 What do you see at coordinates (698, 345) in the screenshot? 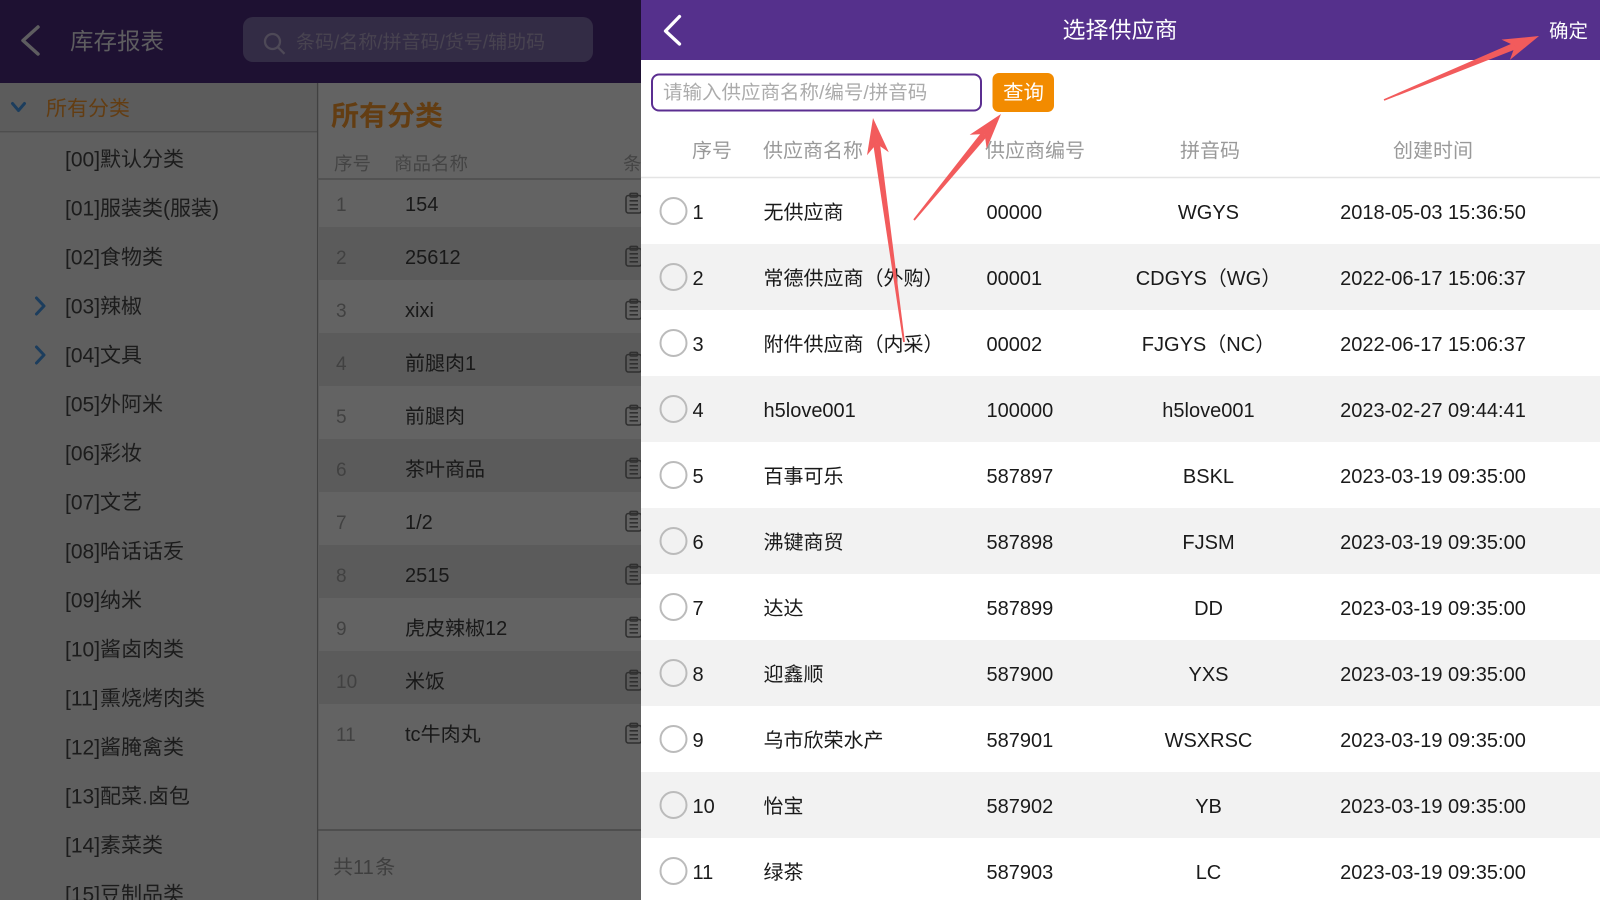
I see `svg-text: 3` at bounding box center [698, 345].